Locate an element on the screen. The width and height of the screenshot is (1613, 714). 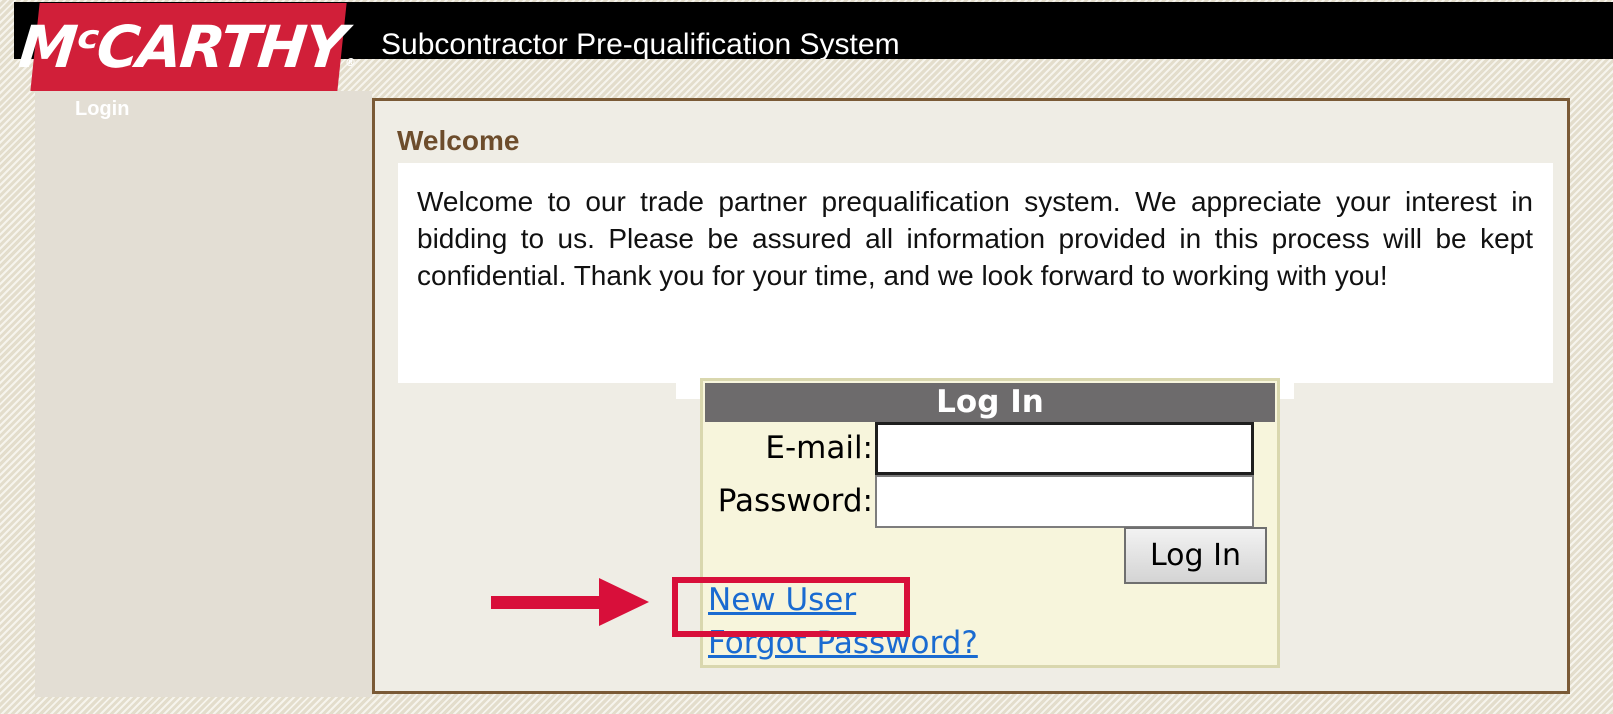
mccarthy-logo: MᶜCARTHY ® is located at coordinates (186, 47).